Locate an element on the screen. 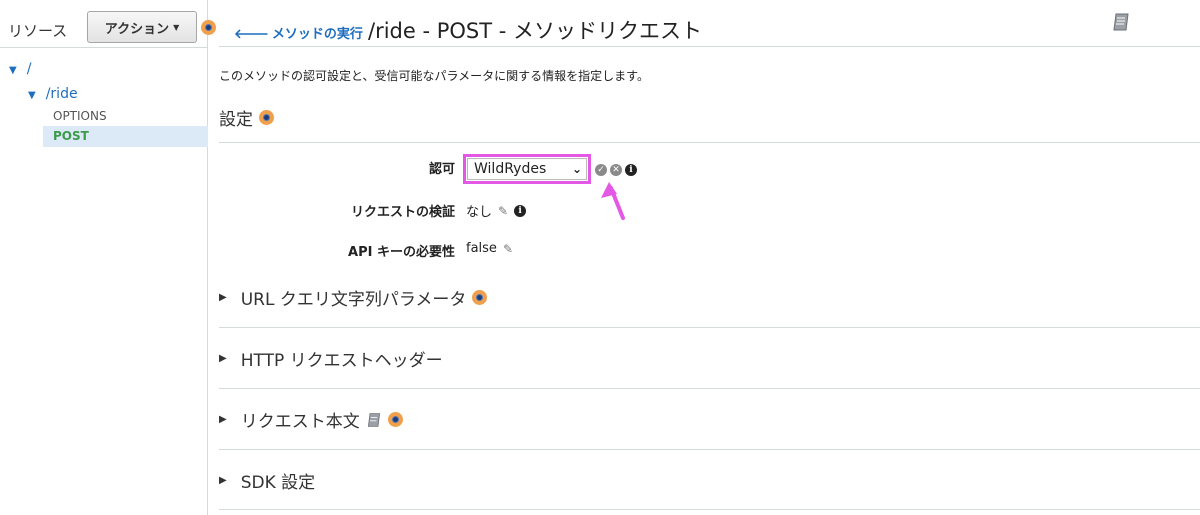  tree-item-ride: ▼ /ride is located at coordinates (53, 94).